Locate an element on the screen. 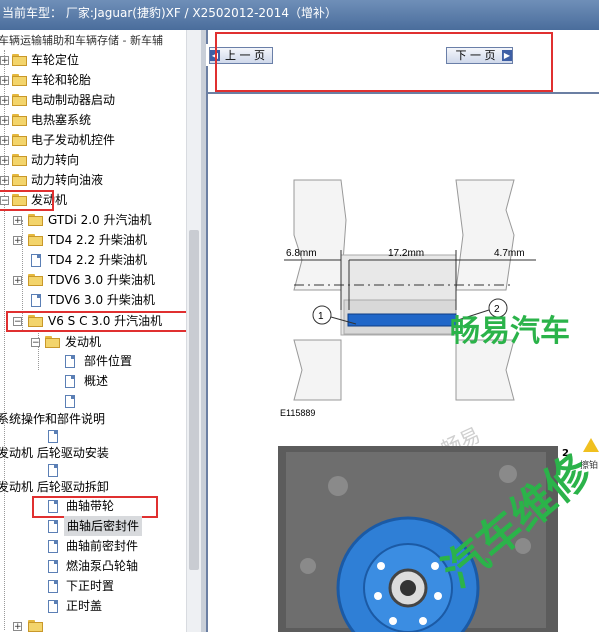 This screenshot has height=632, width=599. tree-item: 正时盖 is located at coordinates (92, 606).